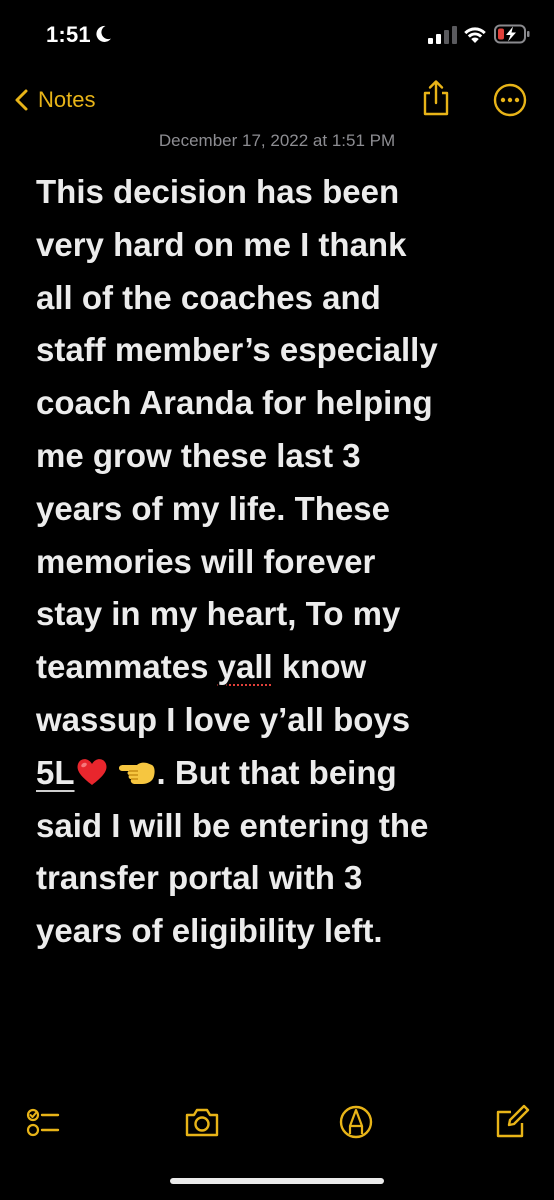 The width and height of the screenshot is (554, 1200). I want to click on note-line: very hard on me I thank, so click(221, 244).